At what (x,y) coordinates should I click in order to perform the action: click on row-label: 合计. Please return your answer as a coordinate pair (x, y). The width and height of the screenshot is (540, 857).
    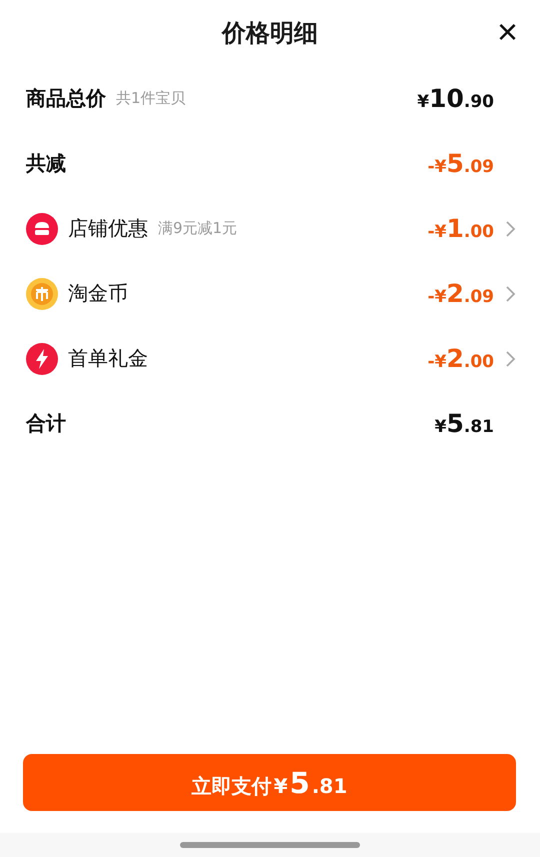
    Looking at the image, I should click on (46, 423).